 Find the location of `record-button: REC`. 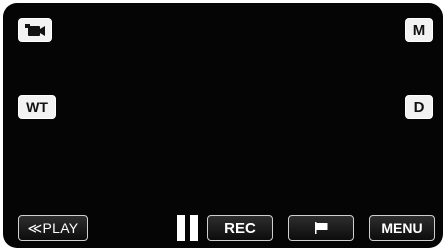

record-button: REC is located at coordinates (240, 228).